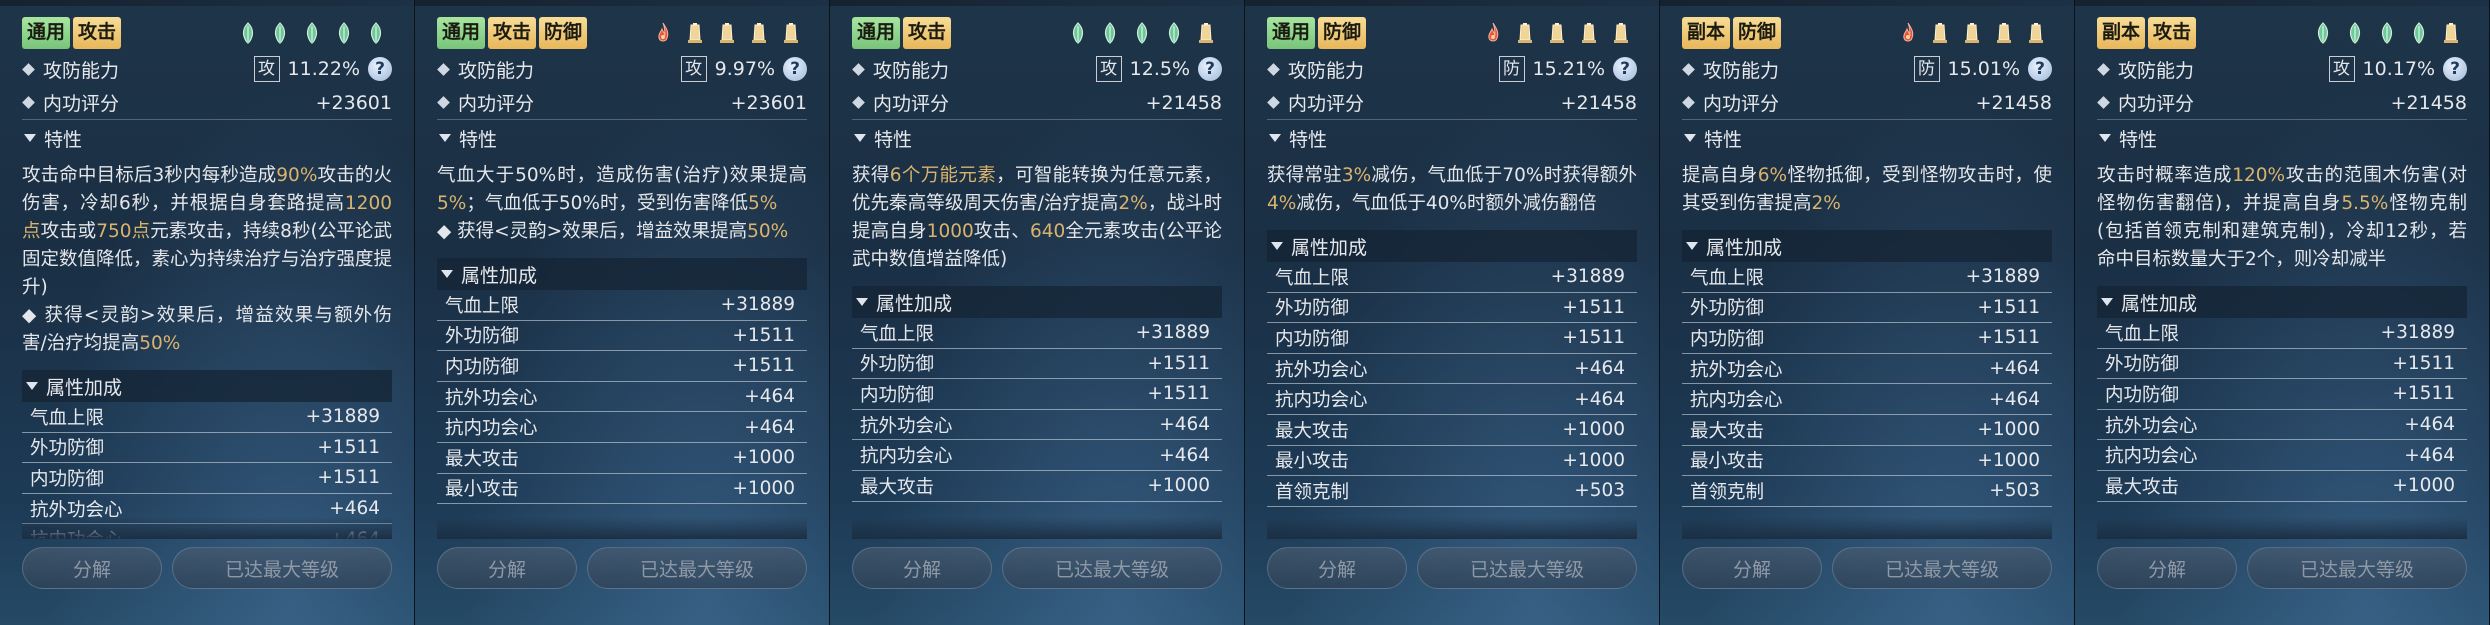 This screenshot has height=625, width=2490. Describe the element at coordinates (1452, 461) in the screenshot. I see `attribute-row: 最小攻击 +1000` at that location.